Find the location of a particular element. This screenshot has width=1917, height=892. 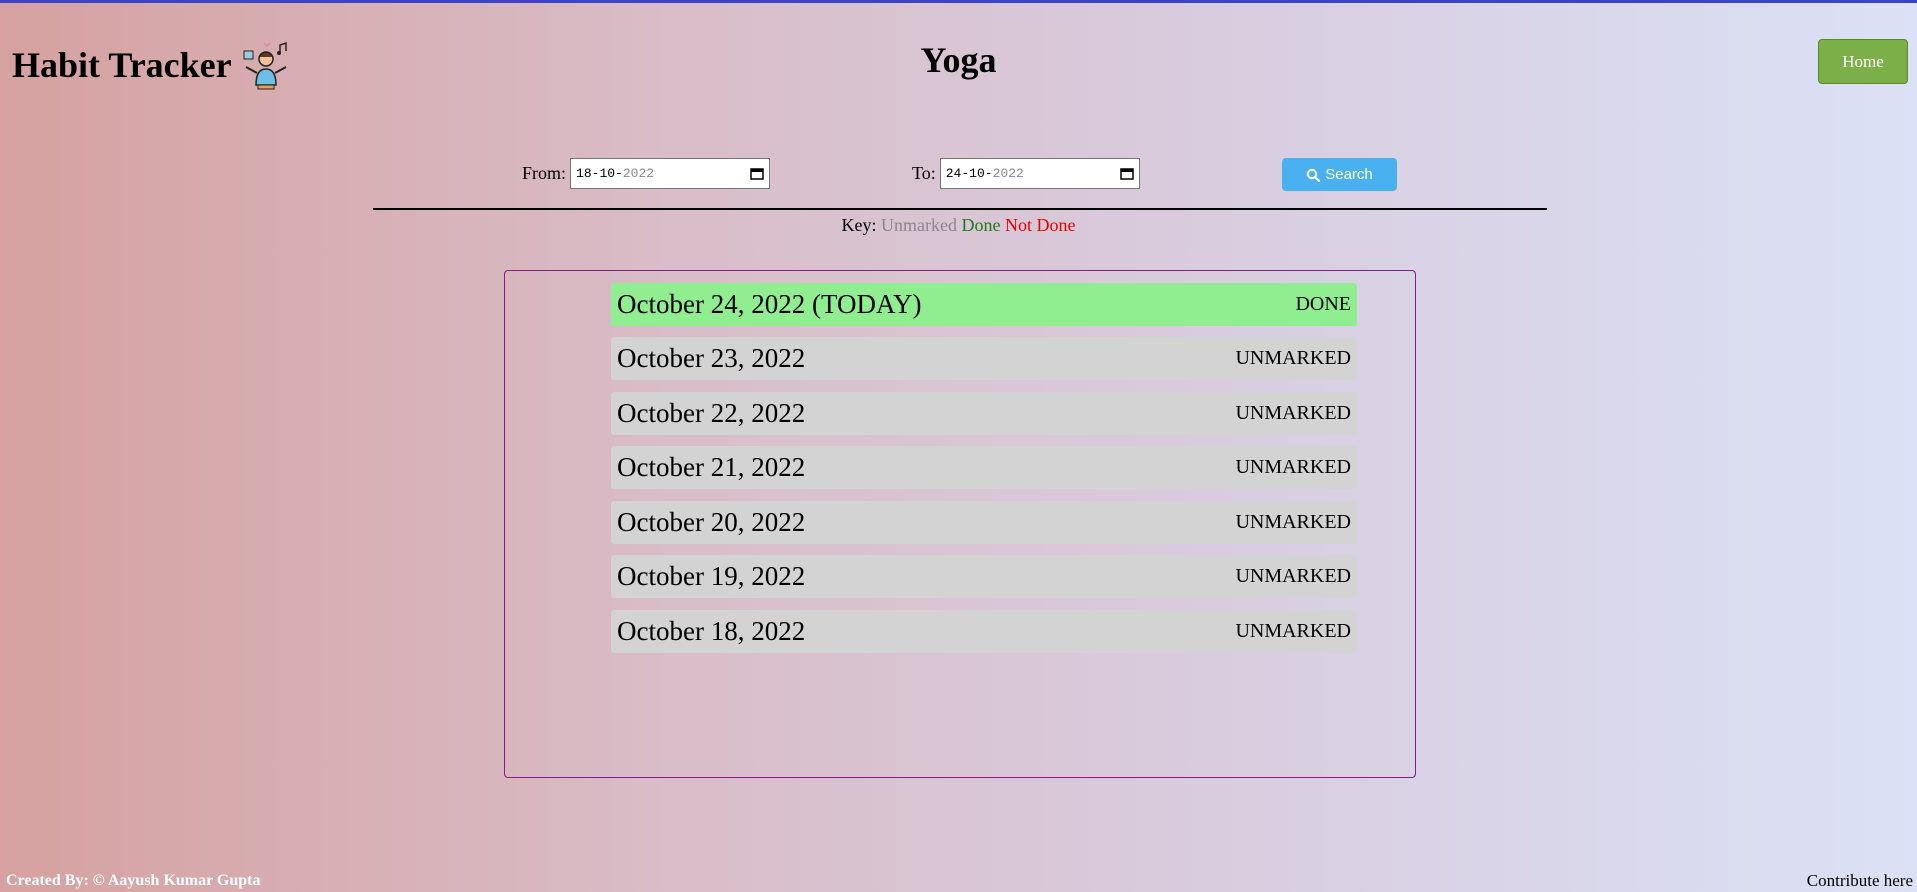

to-year: 2022 is located at coordinates (1008, 173).